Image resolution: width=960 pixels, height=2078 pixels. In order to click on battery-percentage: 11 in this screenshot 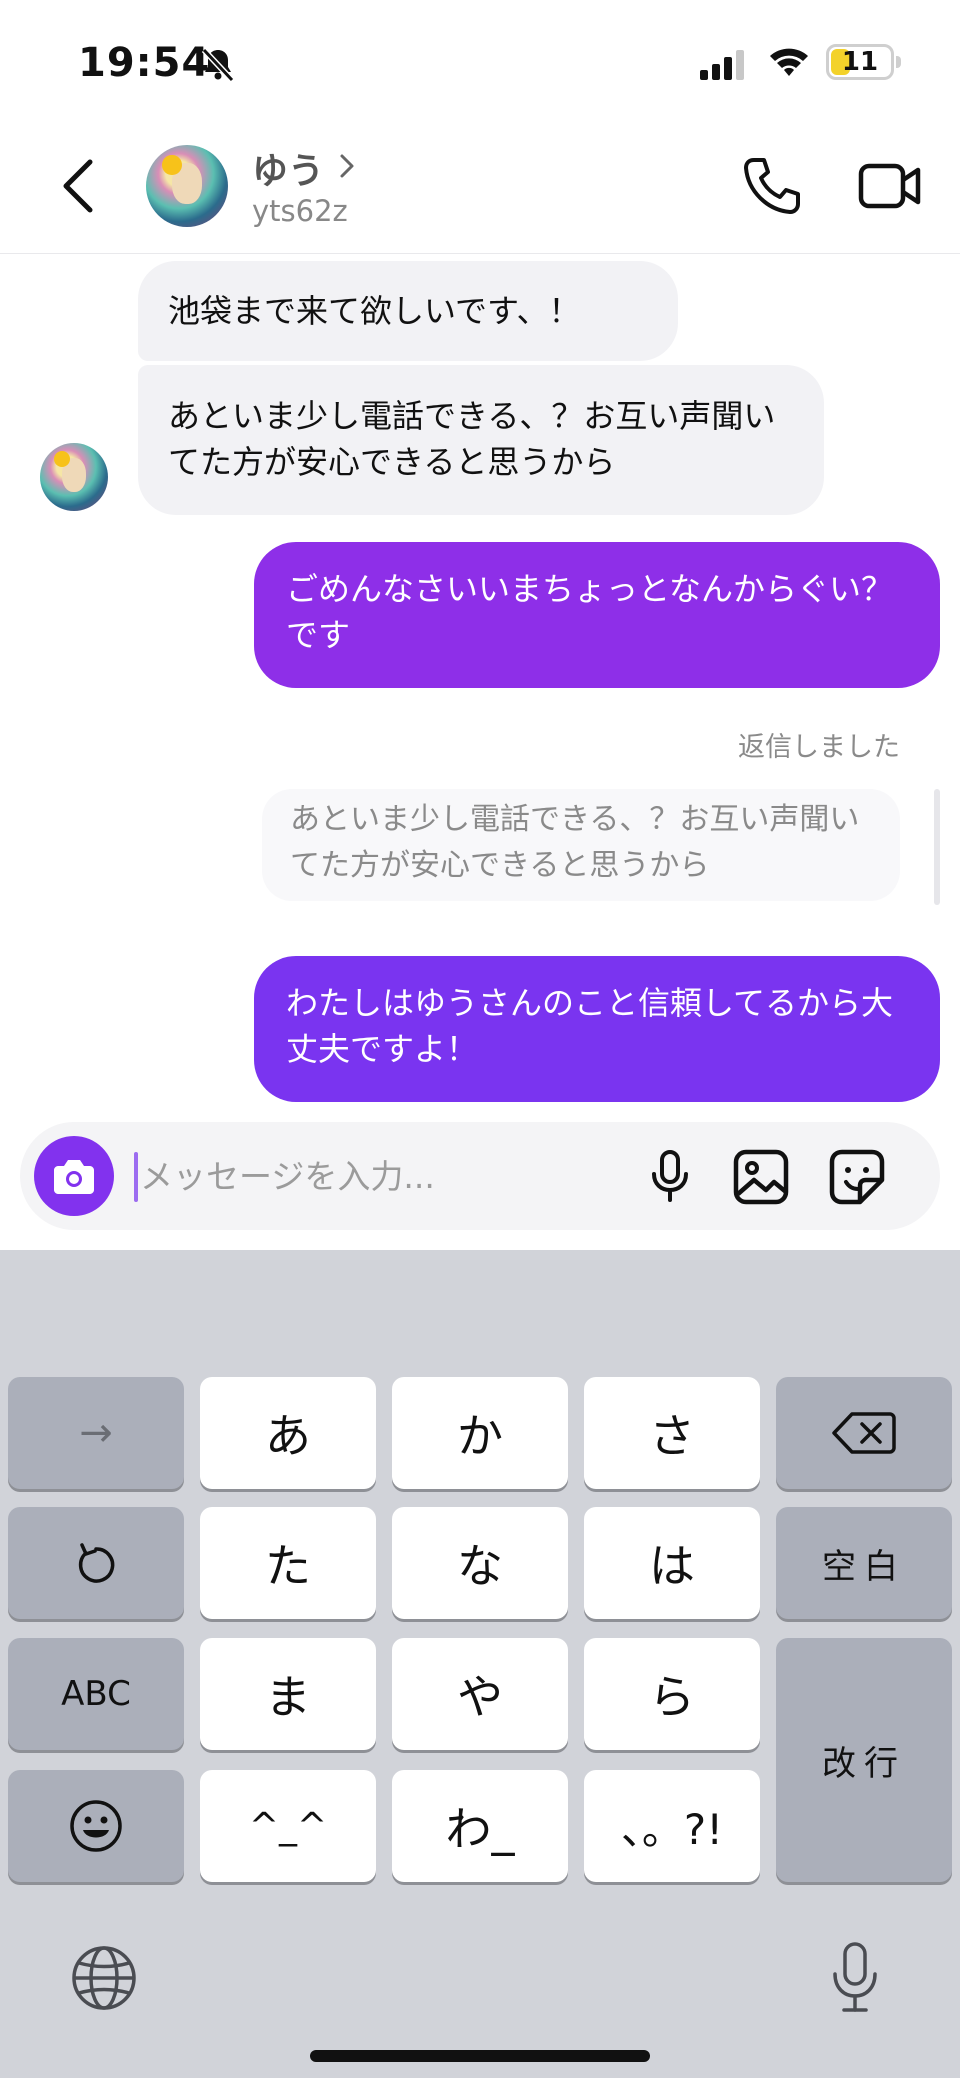, I will do `click(860, 62)`.